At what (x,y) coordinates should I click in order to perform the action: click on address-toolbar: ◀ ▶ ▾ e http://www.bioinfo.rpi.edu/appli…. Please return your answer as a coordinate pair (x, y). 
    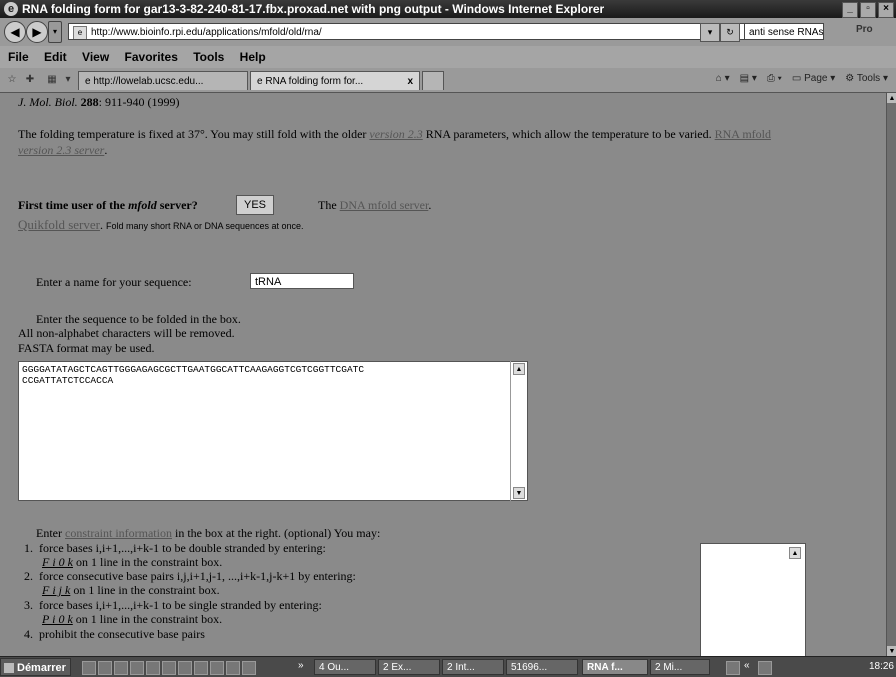
    Looking at the image, I should click on (448, 32).